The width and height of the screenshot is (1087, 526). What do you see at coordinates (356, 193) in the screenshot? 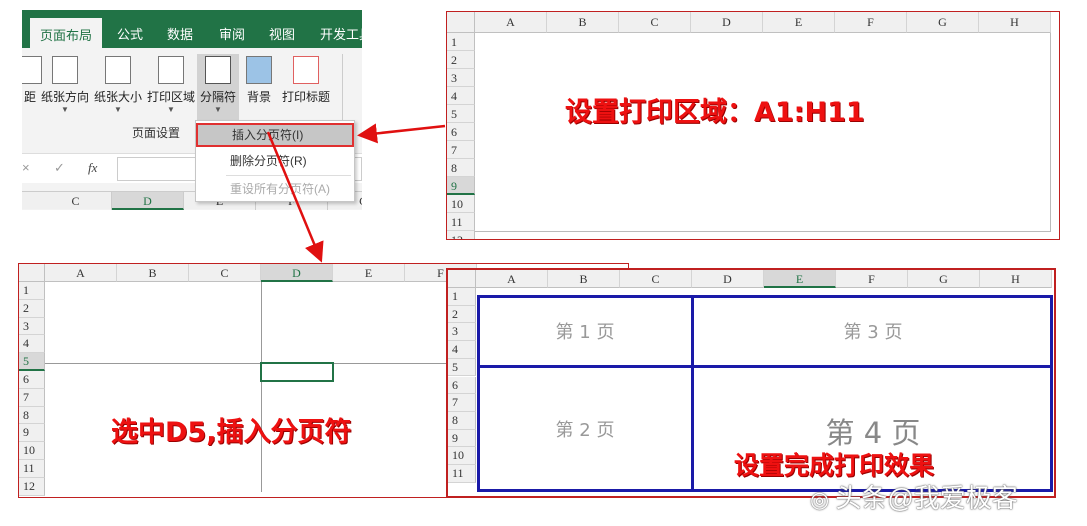
I see `arrows-overlay` at bounding box center [356, 193].